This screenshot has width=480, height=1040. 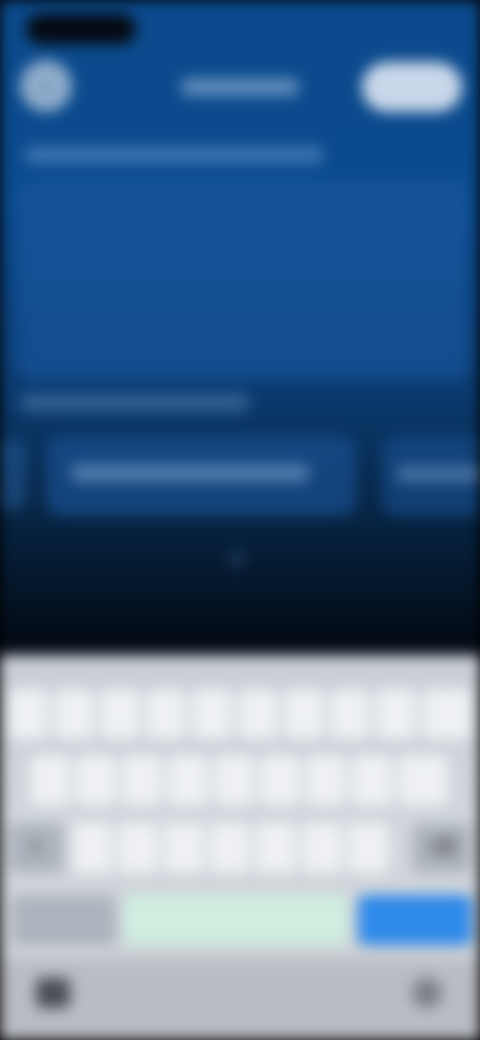 I want to click on app-header: ‹, so click(x=240, y=85).